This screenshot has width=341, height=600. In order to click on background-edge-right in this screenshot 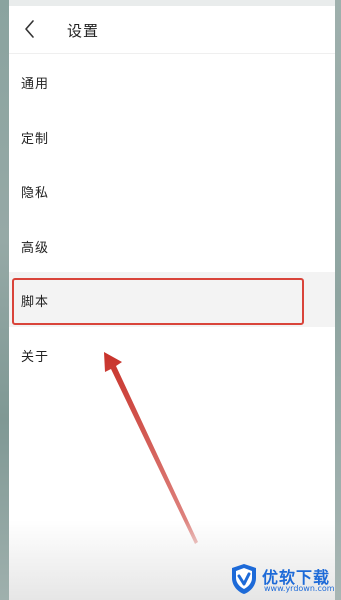, I will do `click(338, 300)`.